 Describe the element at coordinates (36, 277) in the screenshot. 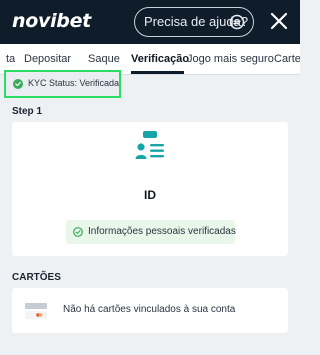

I see `cards-section-label: CARTÕES` at that location.